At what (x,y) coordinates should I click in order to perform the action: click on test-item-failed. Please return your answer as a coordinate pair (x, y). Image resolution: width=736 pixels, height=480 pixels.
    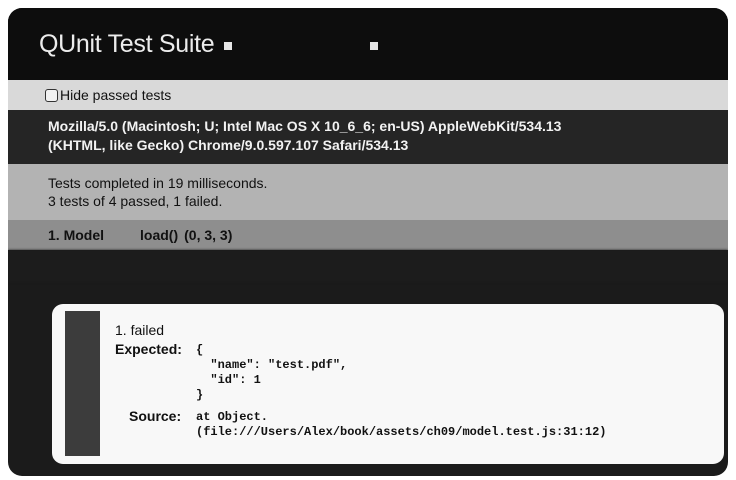
    Looking at the image, I should click on (368, 266).